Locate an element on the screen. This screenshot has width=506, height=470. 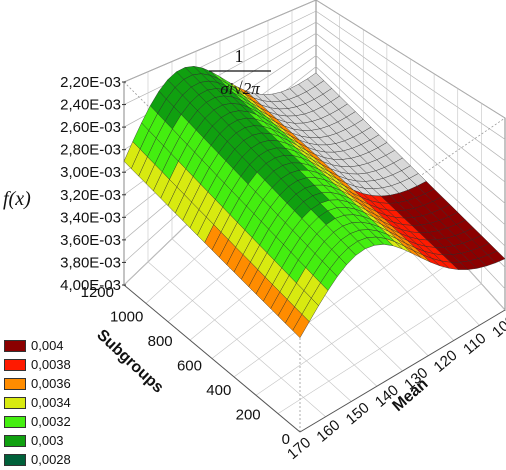
formula-numerator: 1 is located at coordinates (239, 56).